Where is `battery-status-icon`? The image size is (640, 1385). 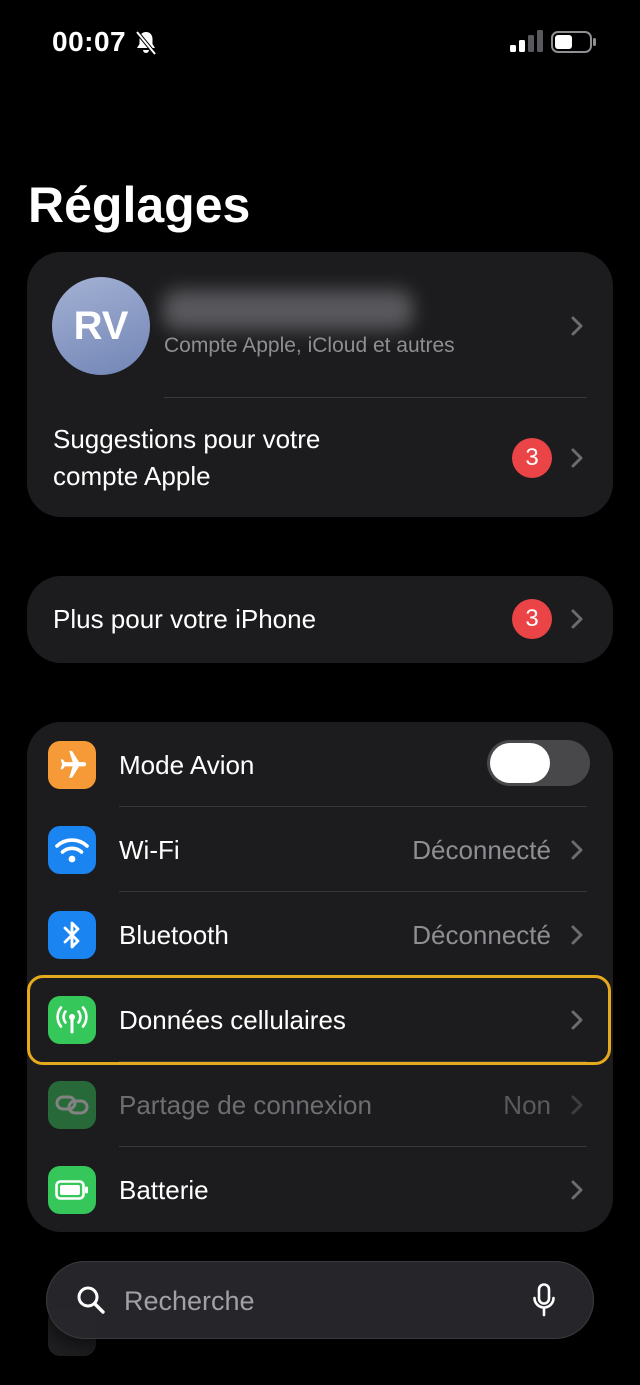
battery-status-icon is located at coordinates (573, 42).